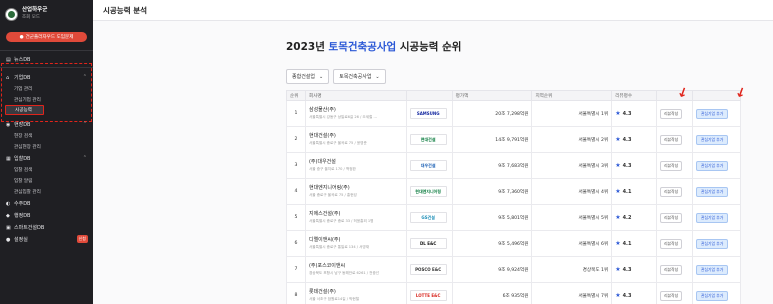 The height and width of the screenshot is (304, 773). Describe the element at coordinates (492, 165) in the screenshot. I see `amount-cell: 9조 7,683억원` at that location.